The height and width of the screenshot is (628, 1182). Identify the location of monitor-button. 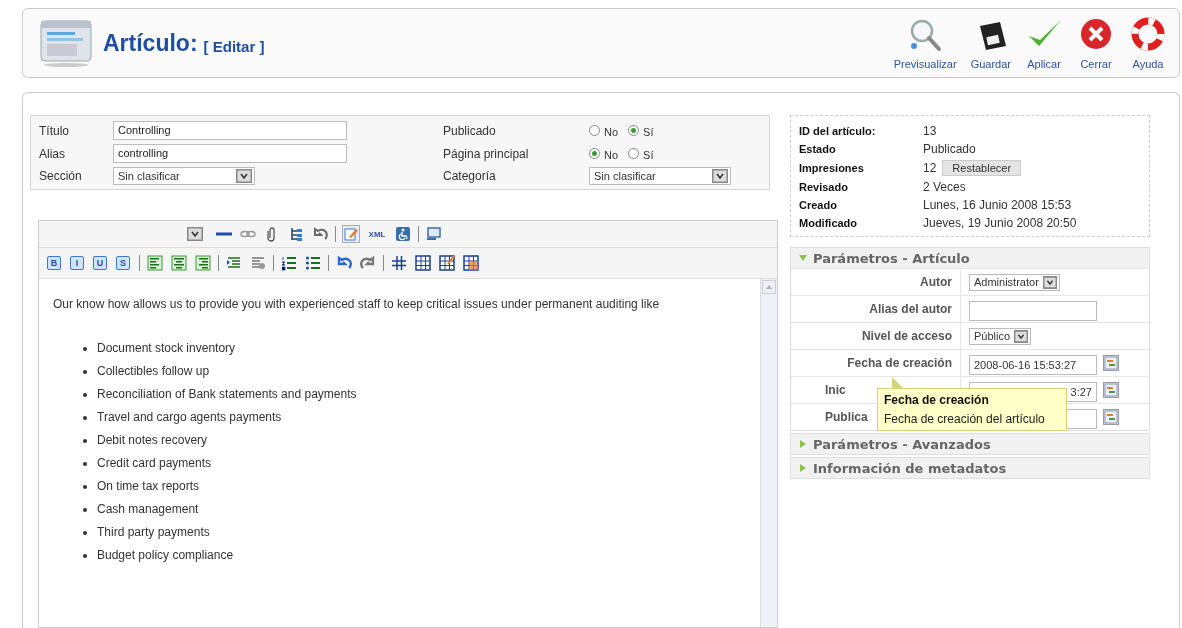
(434, 234).